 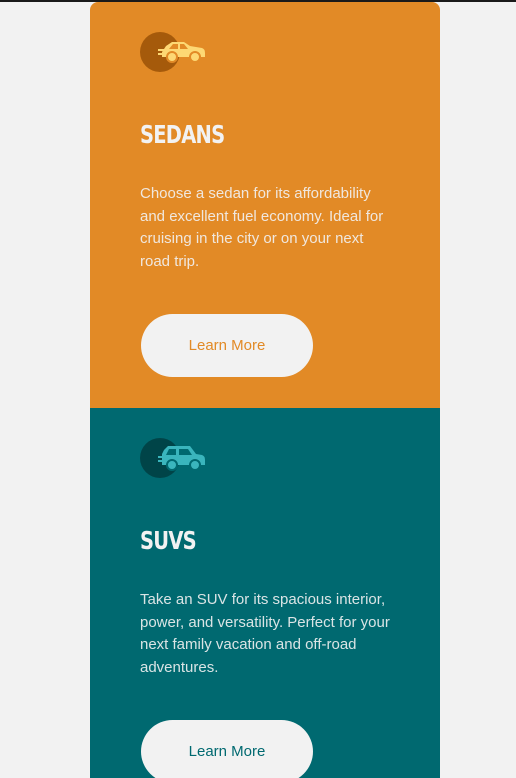 I want to click on suv-car-icon, so click(x=175, y=458).